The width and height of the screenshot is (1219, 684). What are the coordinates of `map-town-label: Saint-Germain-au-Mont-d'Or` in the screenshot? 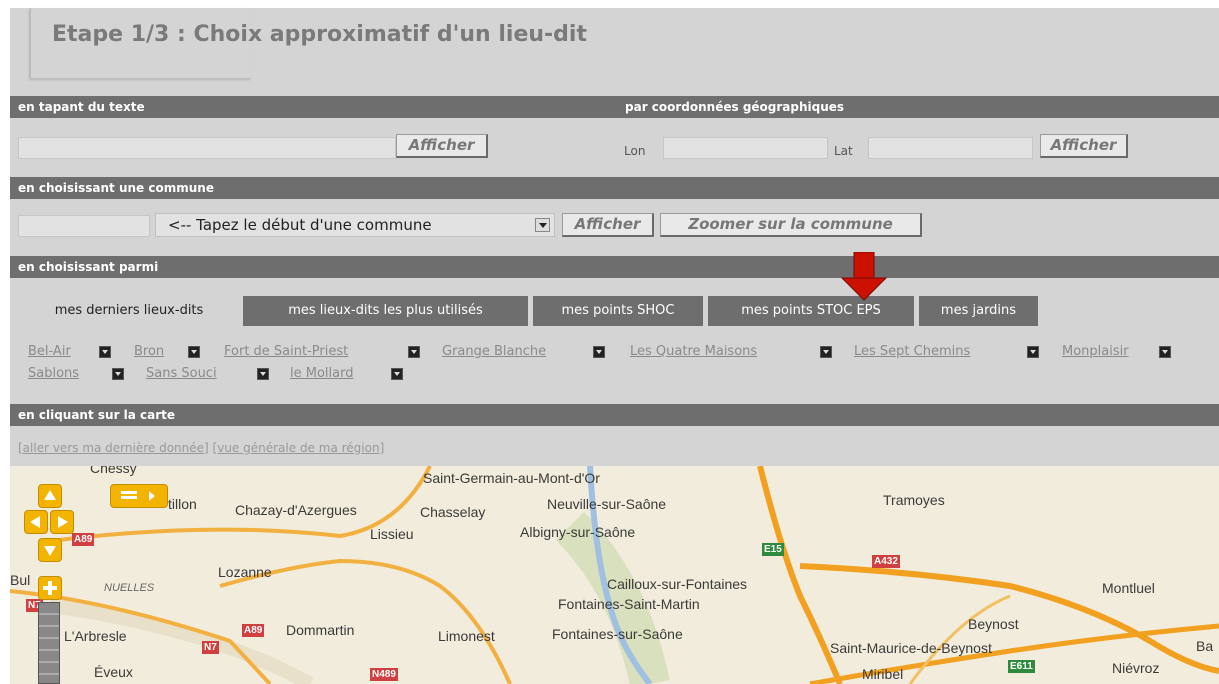 It's located at (511, 478).